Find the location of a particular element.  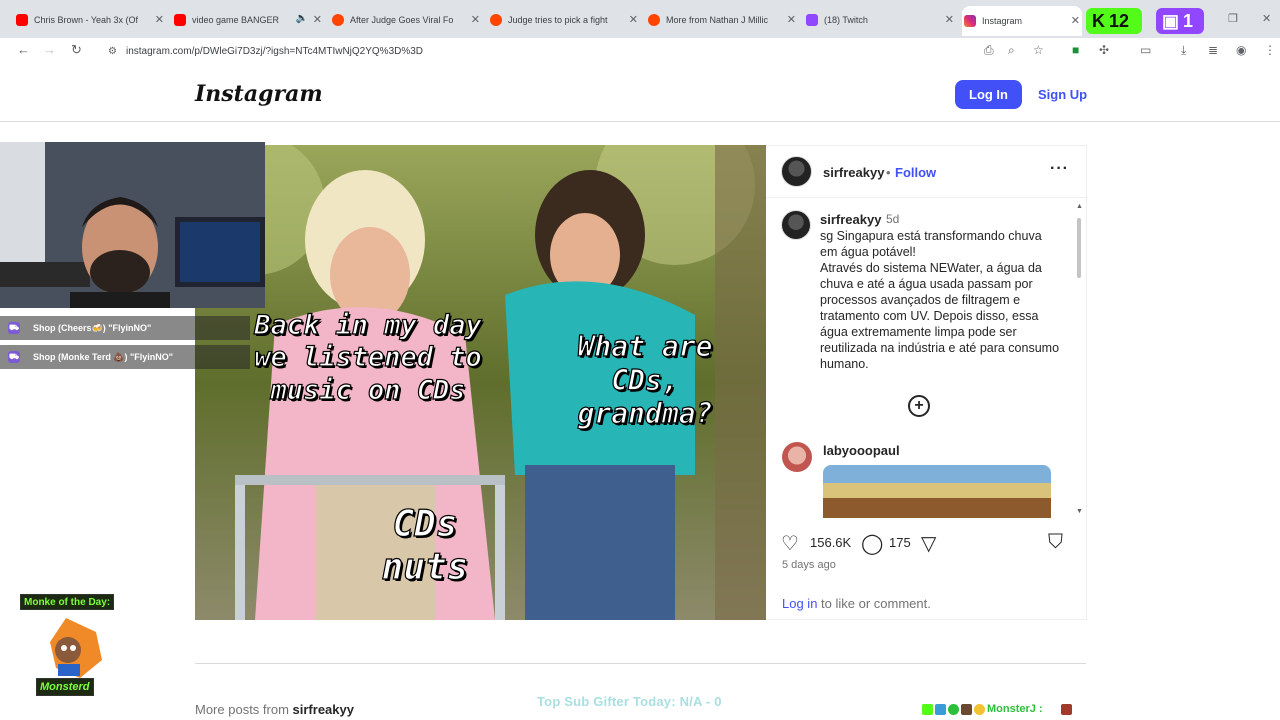

download-icon: ⤓ is located at coordinates (1183, 50).